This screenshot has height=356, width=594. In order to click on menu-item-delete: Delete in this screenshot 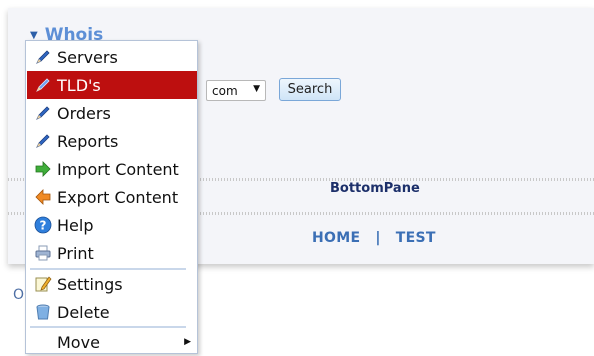, I will do `click(112, 312)`.